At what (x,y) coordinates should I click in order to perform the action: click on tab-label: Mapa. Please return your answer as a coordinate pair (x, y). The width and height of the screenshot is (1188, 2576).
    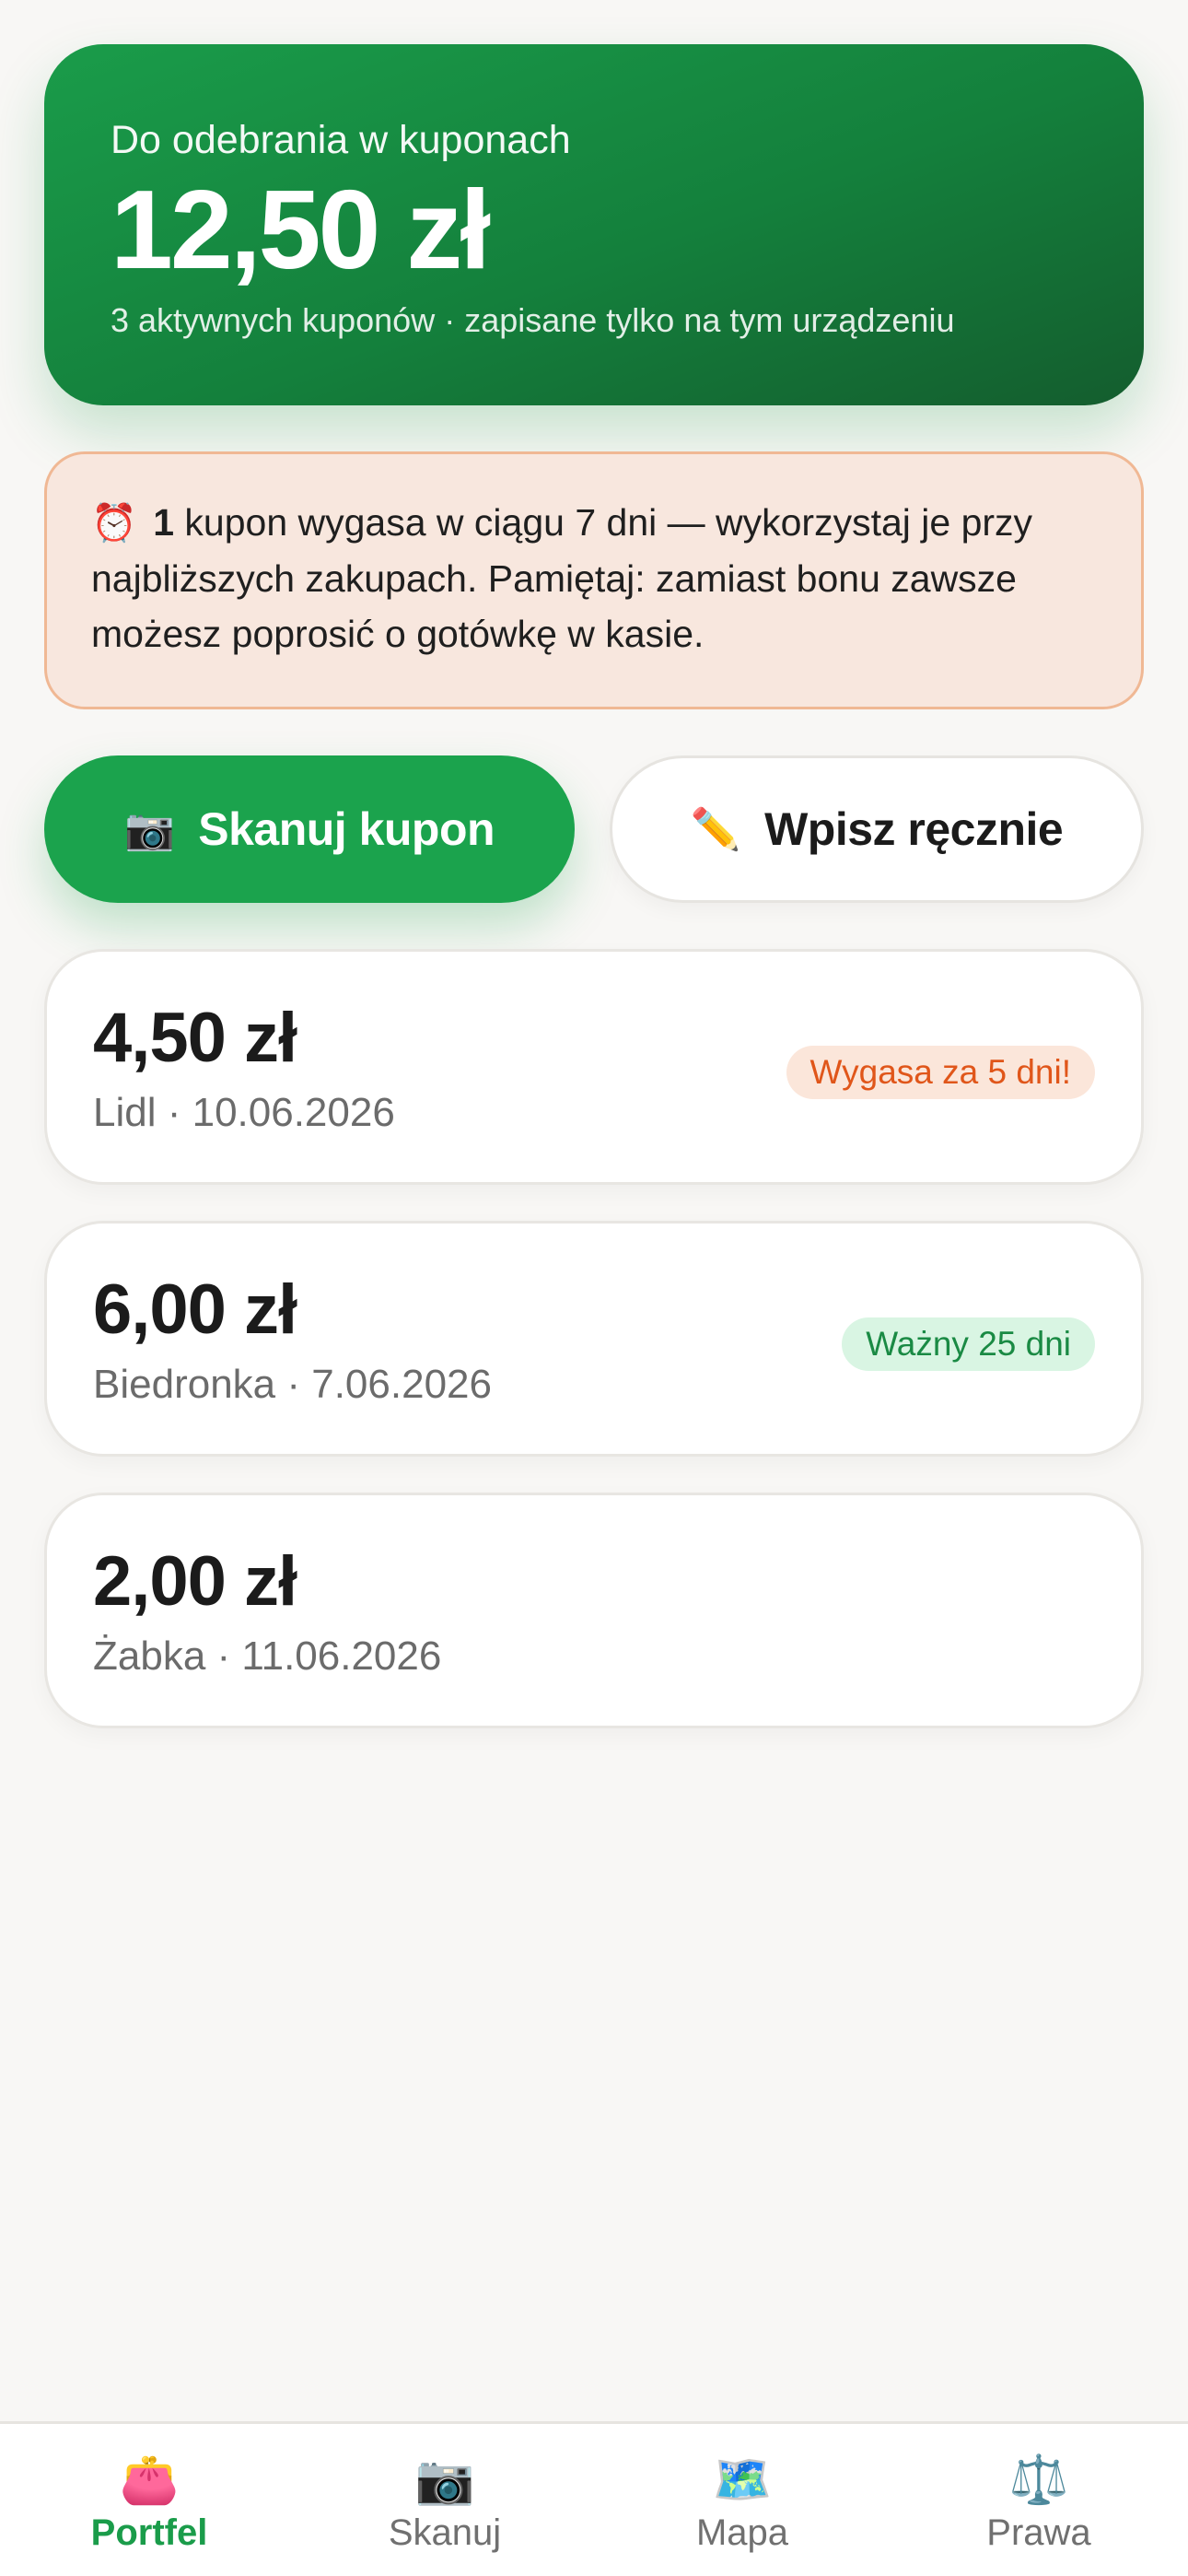
    Looking at the image, I should click on (742, 2532).